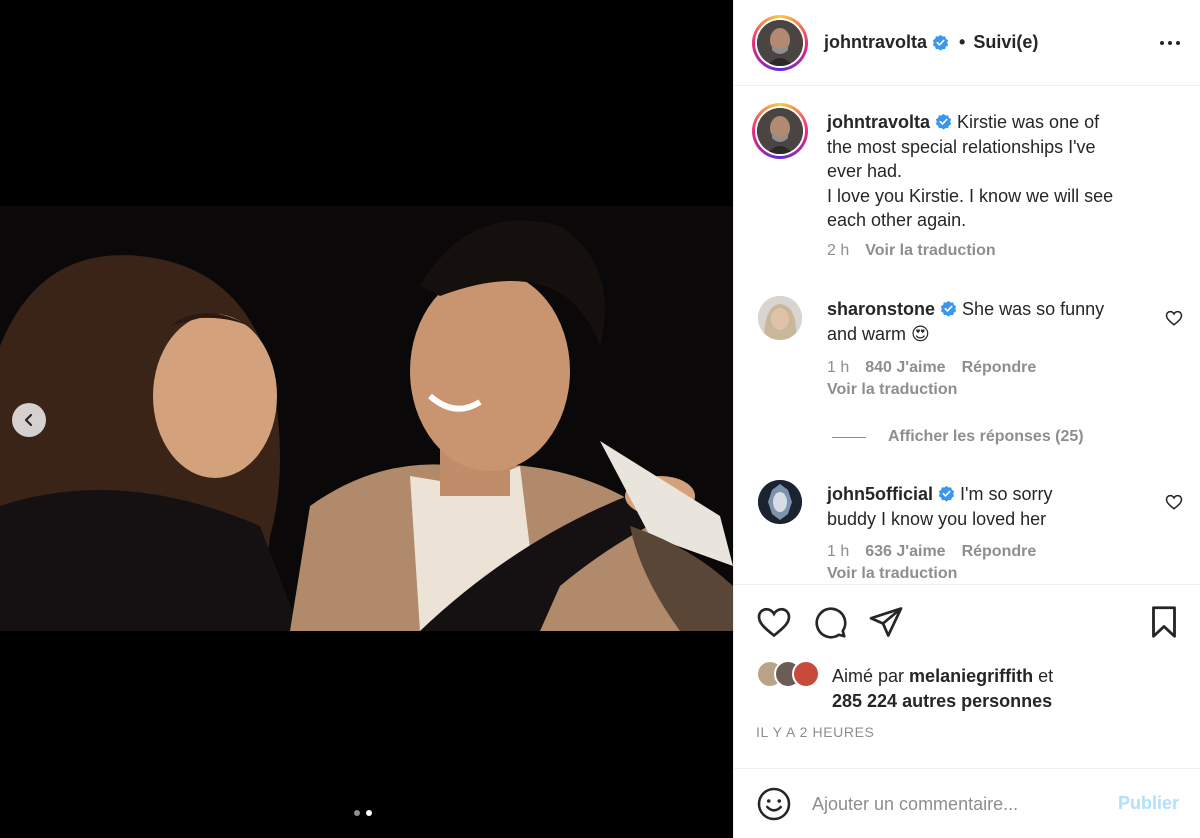 This screenshot has width=1200, height=838. Describe the element at coordinates (961, 146) in the screenshot. I see `caption-line: the most special relationships I've` at that location.